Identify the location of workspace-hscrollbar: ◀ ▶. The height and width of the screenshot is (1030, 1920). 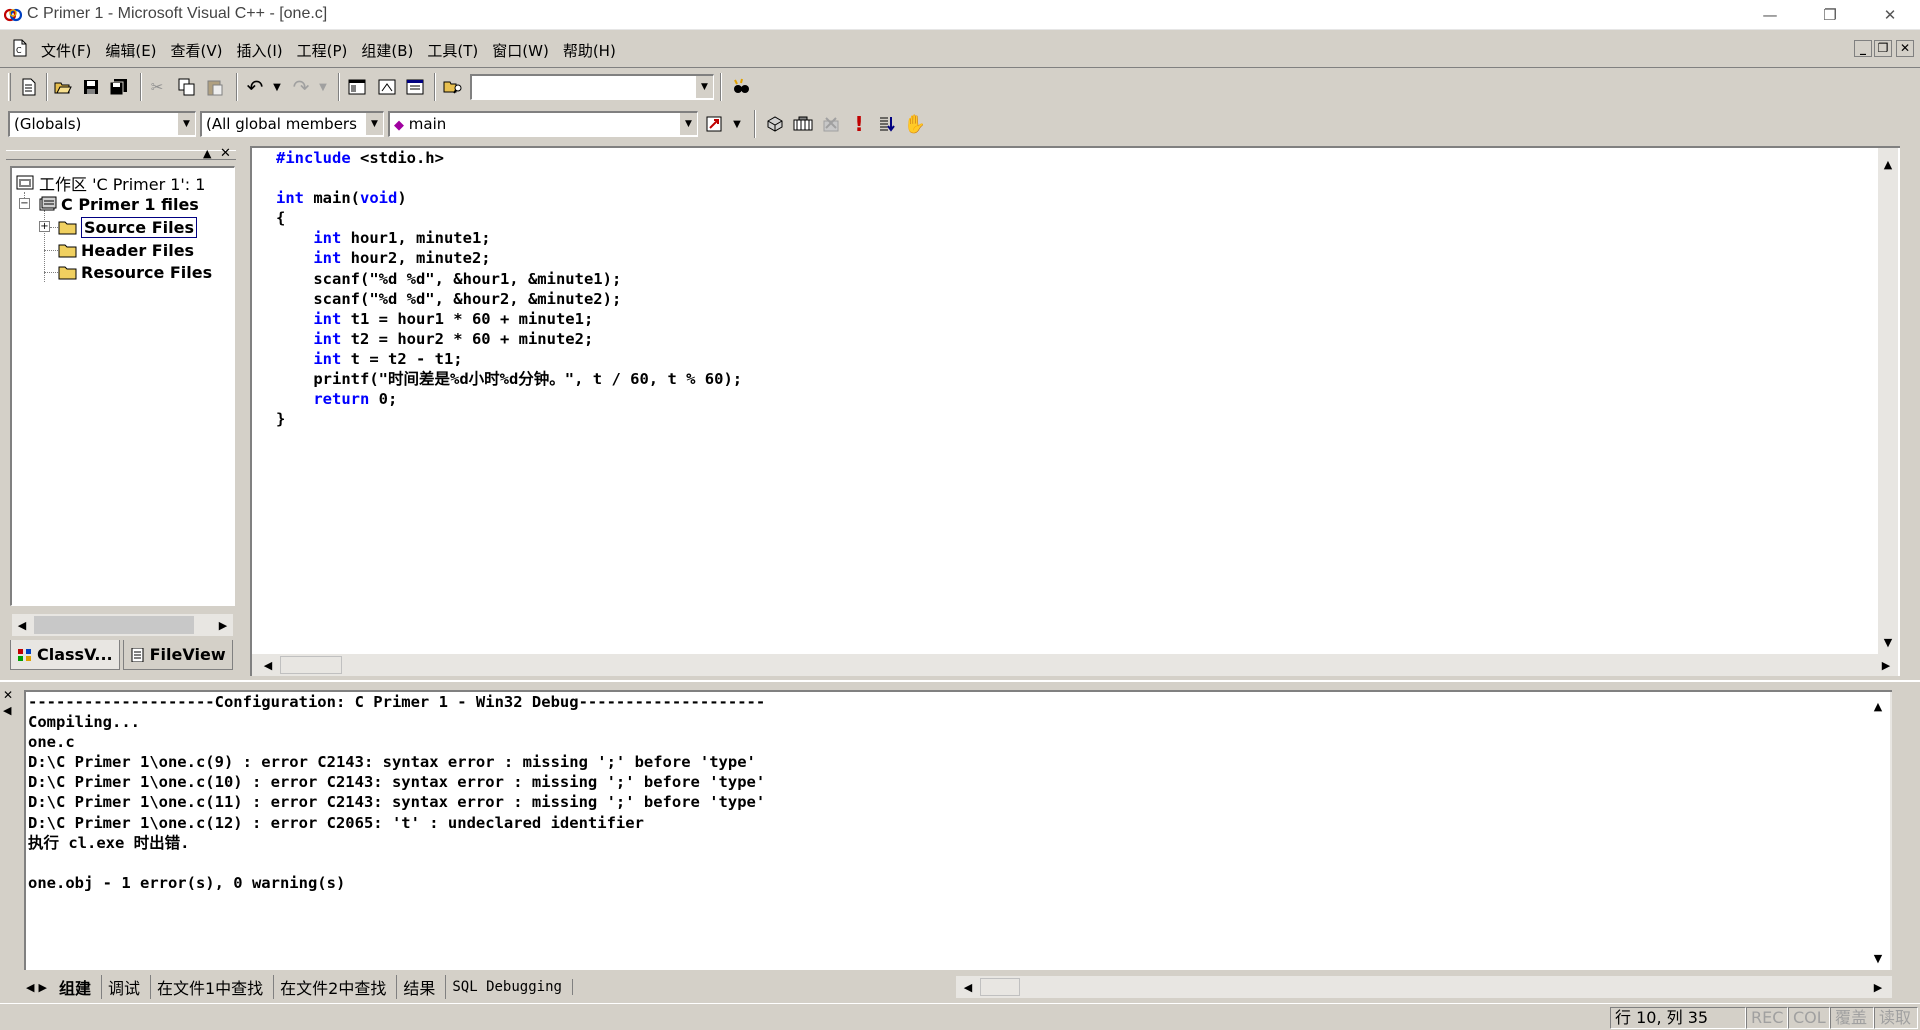
(122, 625).